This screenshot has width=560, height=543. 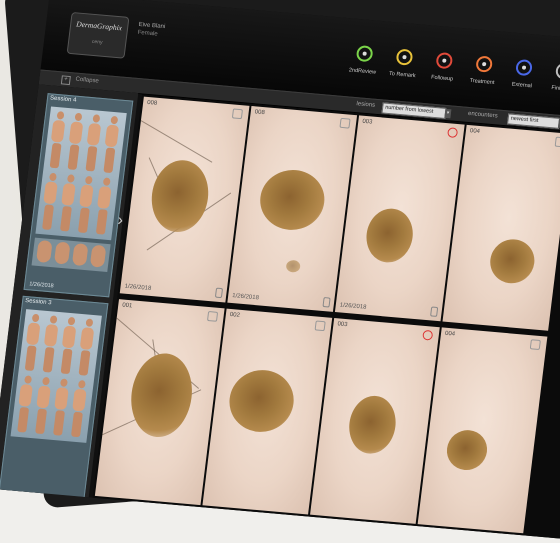 What do you see at coordinates (550, 77) in the screenshot?
I see `status-finished-button: Finished` at bounding box center [550, 77].